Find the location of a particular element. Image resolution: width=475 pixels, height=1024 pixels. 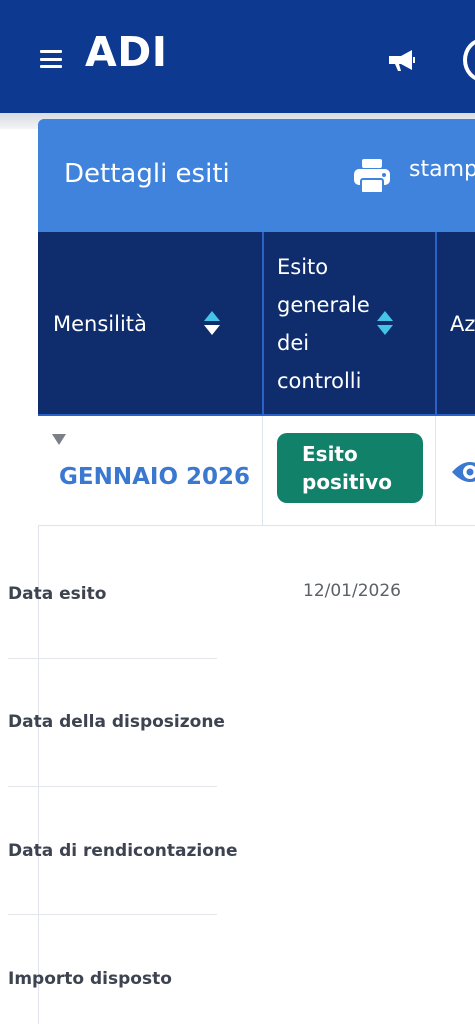

outcome-header-line: Esito is located at coordinates (303, 267).